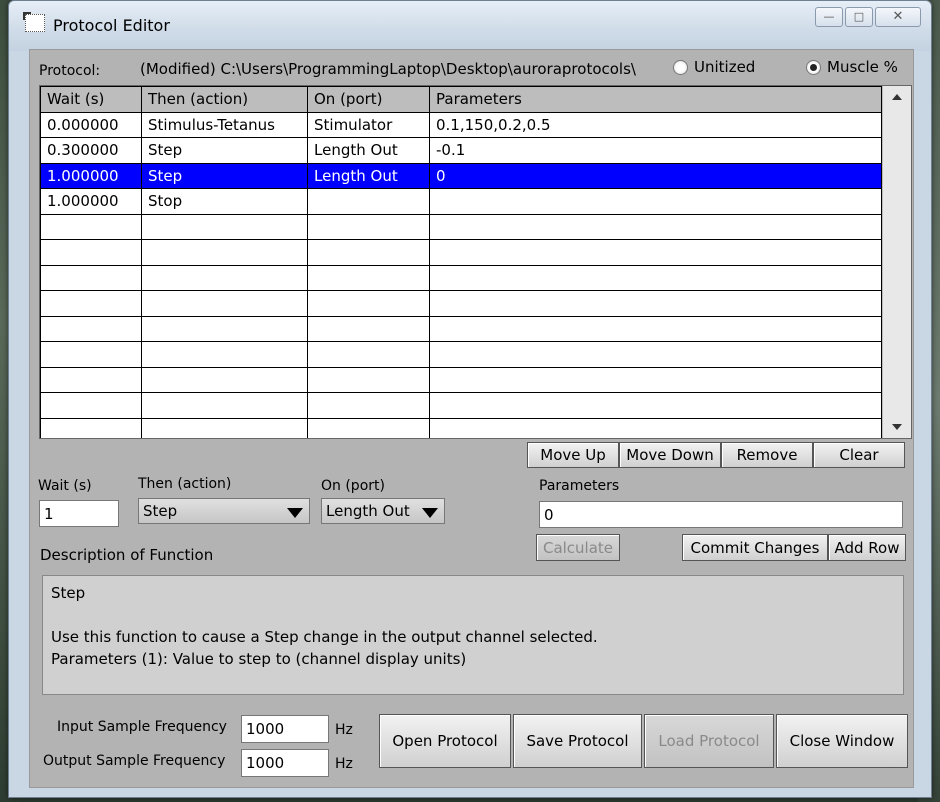  What do you see at coordinates (655, 201) in the screenshot?
I see `cell-parameters` at bounding box center [655, 201].